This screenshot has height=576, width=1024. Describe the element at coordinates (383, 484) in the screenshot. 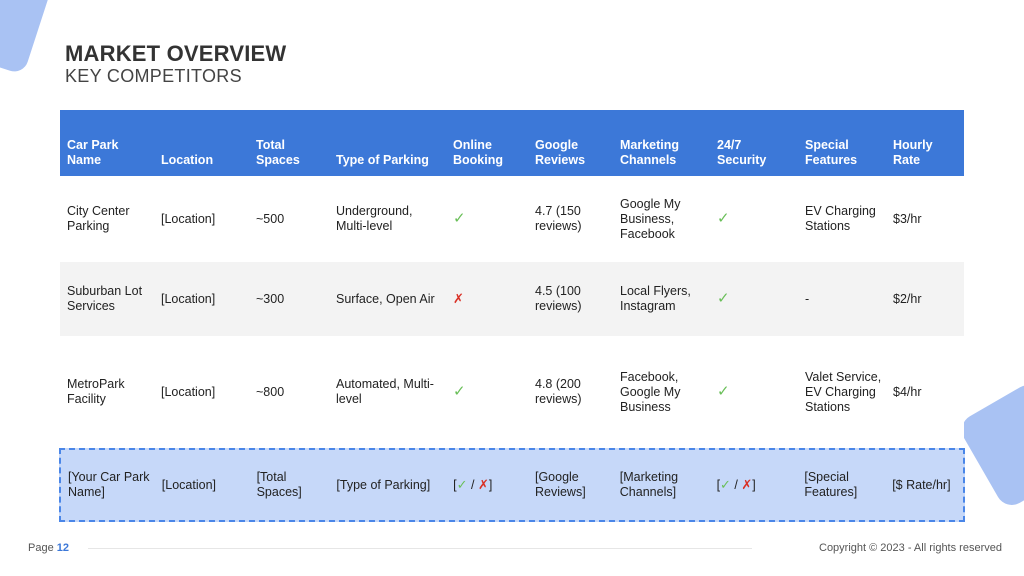

I see `parking-type: [Type of Parking]` at that location.